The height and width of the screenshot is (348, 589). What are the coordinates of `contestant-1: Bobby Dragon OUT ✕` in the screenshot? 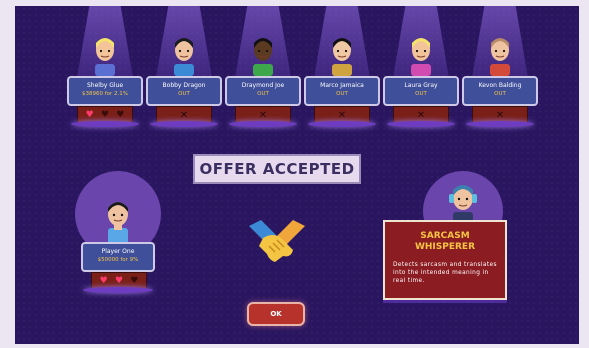 It's located at (184, 68).